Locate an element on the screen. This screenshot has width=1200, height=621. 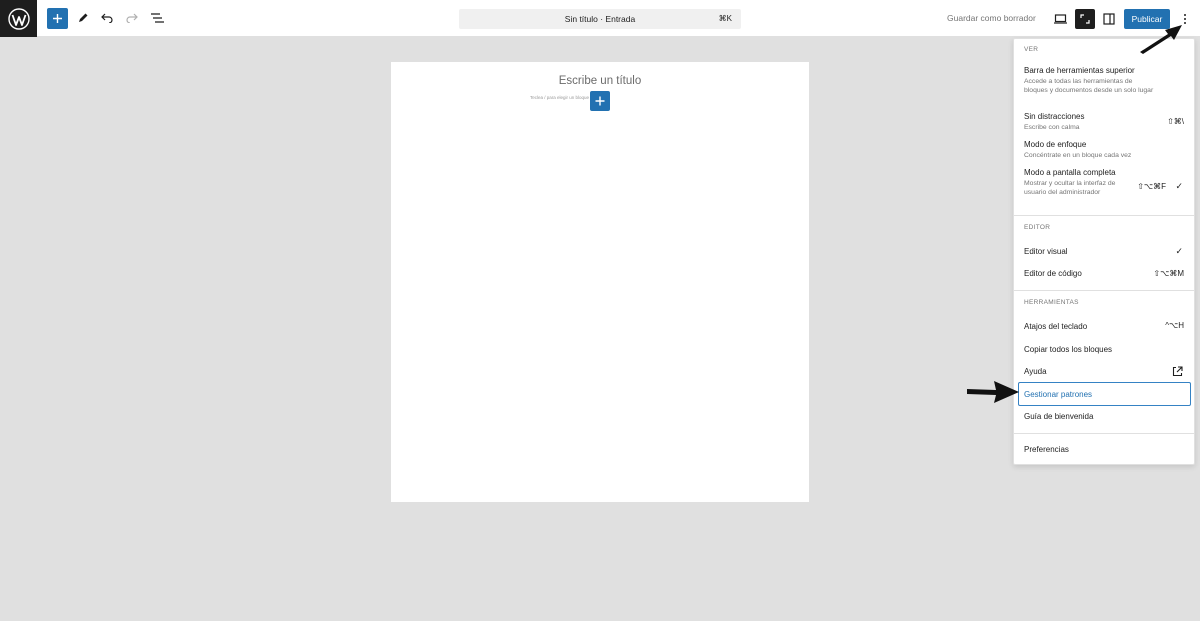
menu-item-welcome-guide: Guía de bienvenida is located at coordinates (1104, 418).